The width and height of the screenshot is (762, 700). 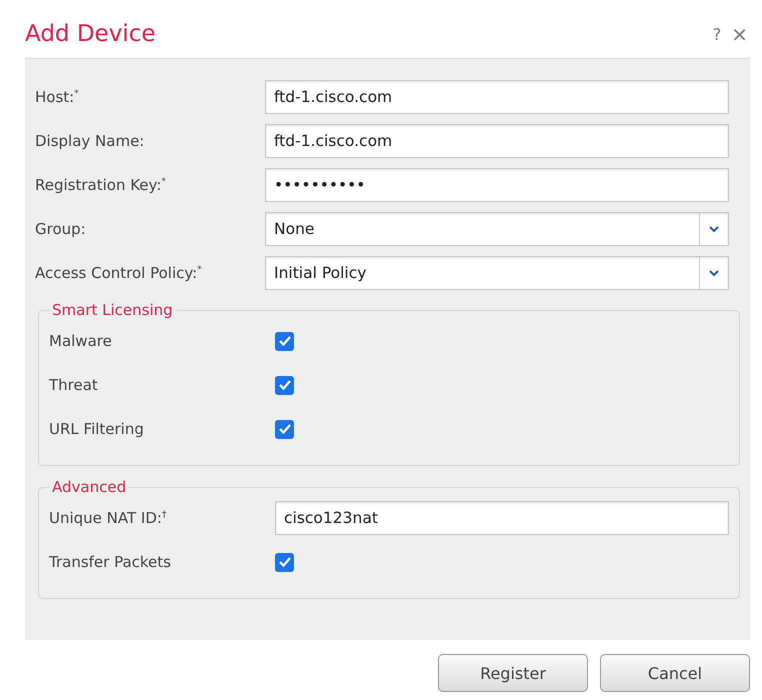 What do you see at coordinates (89, 487) in the screenshot?
I see `section-title: Advanced` at bounding box center [89, 487].